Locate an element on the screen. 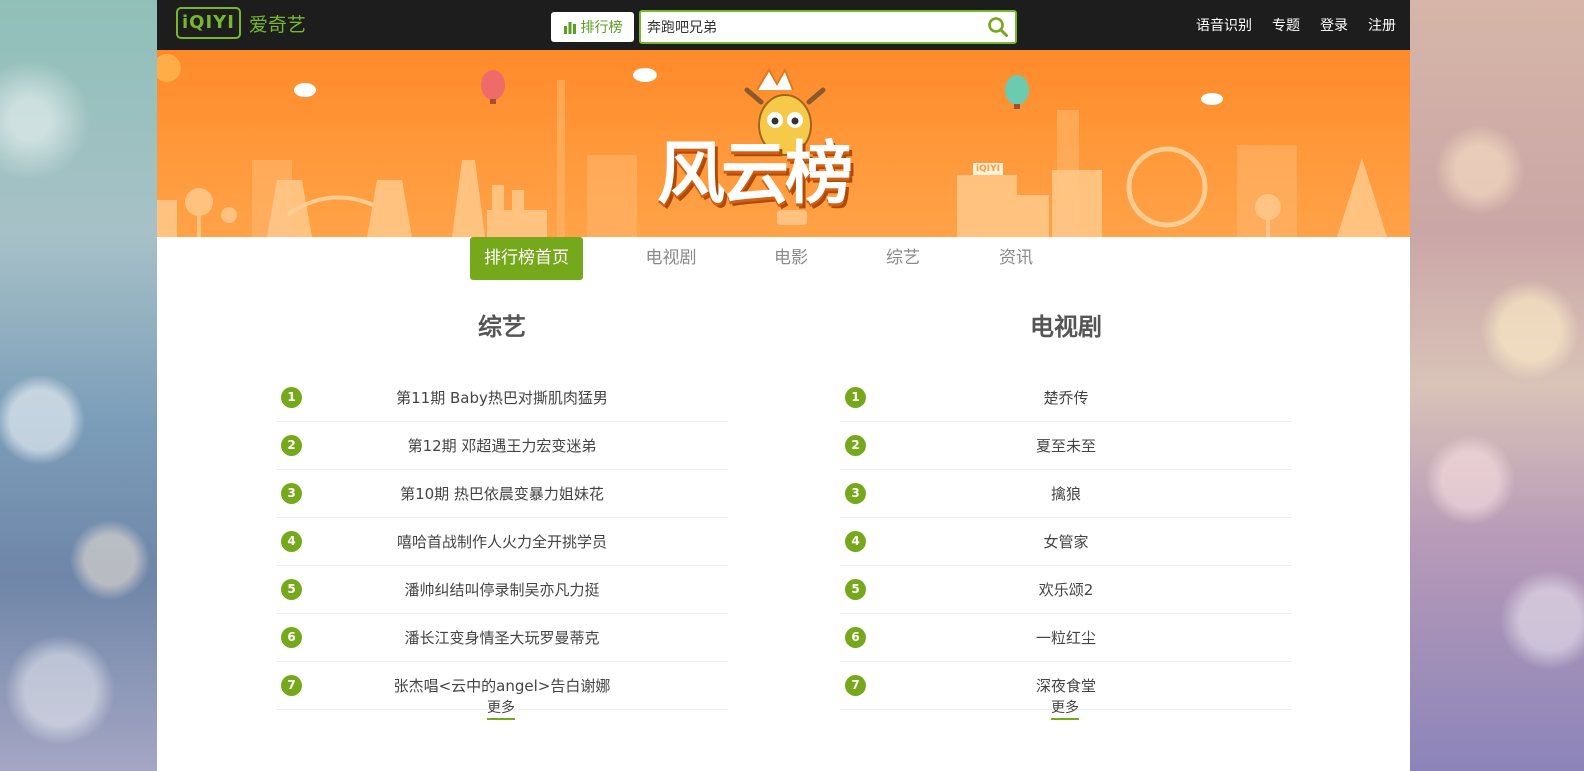 The height and width of the screenshot is (771, 1584). list-item: 2 第12期 邓超遇王力宏变迷弟 is located at coordinates (502, 446).